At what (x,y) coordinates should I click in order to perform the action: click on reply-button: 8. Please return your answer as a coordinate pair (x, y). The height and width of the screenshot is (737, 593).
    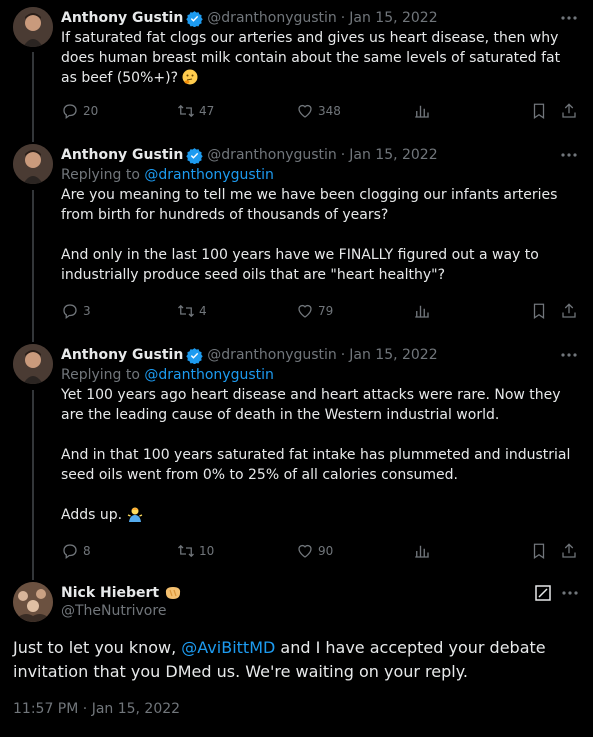
    Looking at the image, I should click on (76, 551).